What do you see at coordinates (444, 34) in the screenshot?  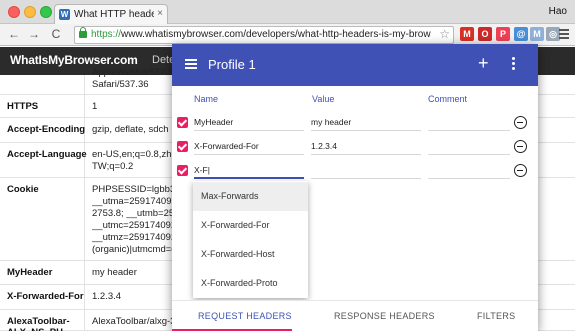 I see `bookmark-star-icon: ☆` at bounding box center [444, 34].